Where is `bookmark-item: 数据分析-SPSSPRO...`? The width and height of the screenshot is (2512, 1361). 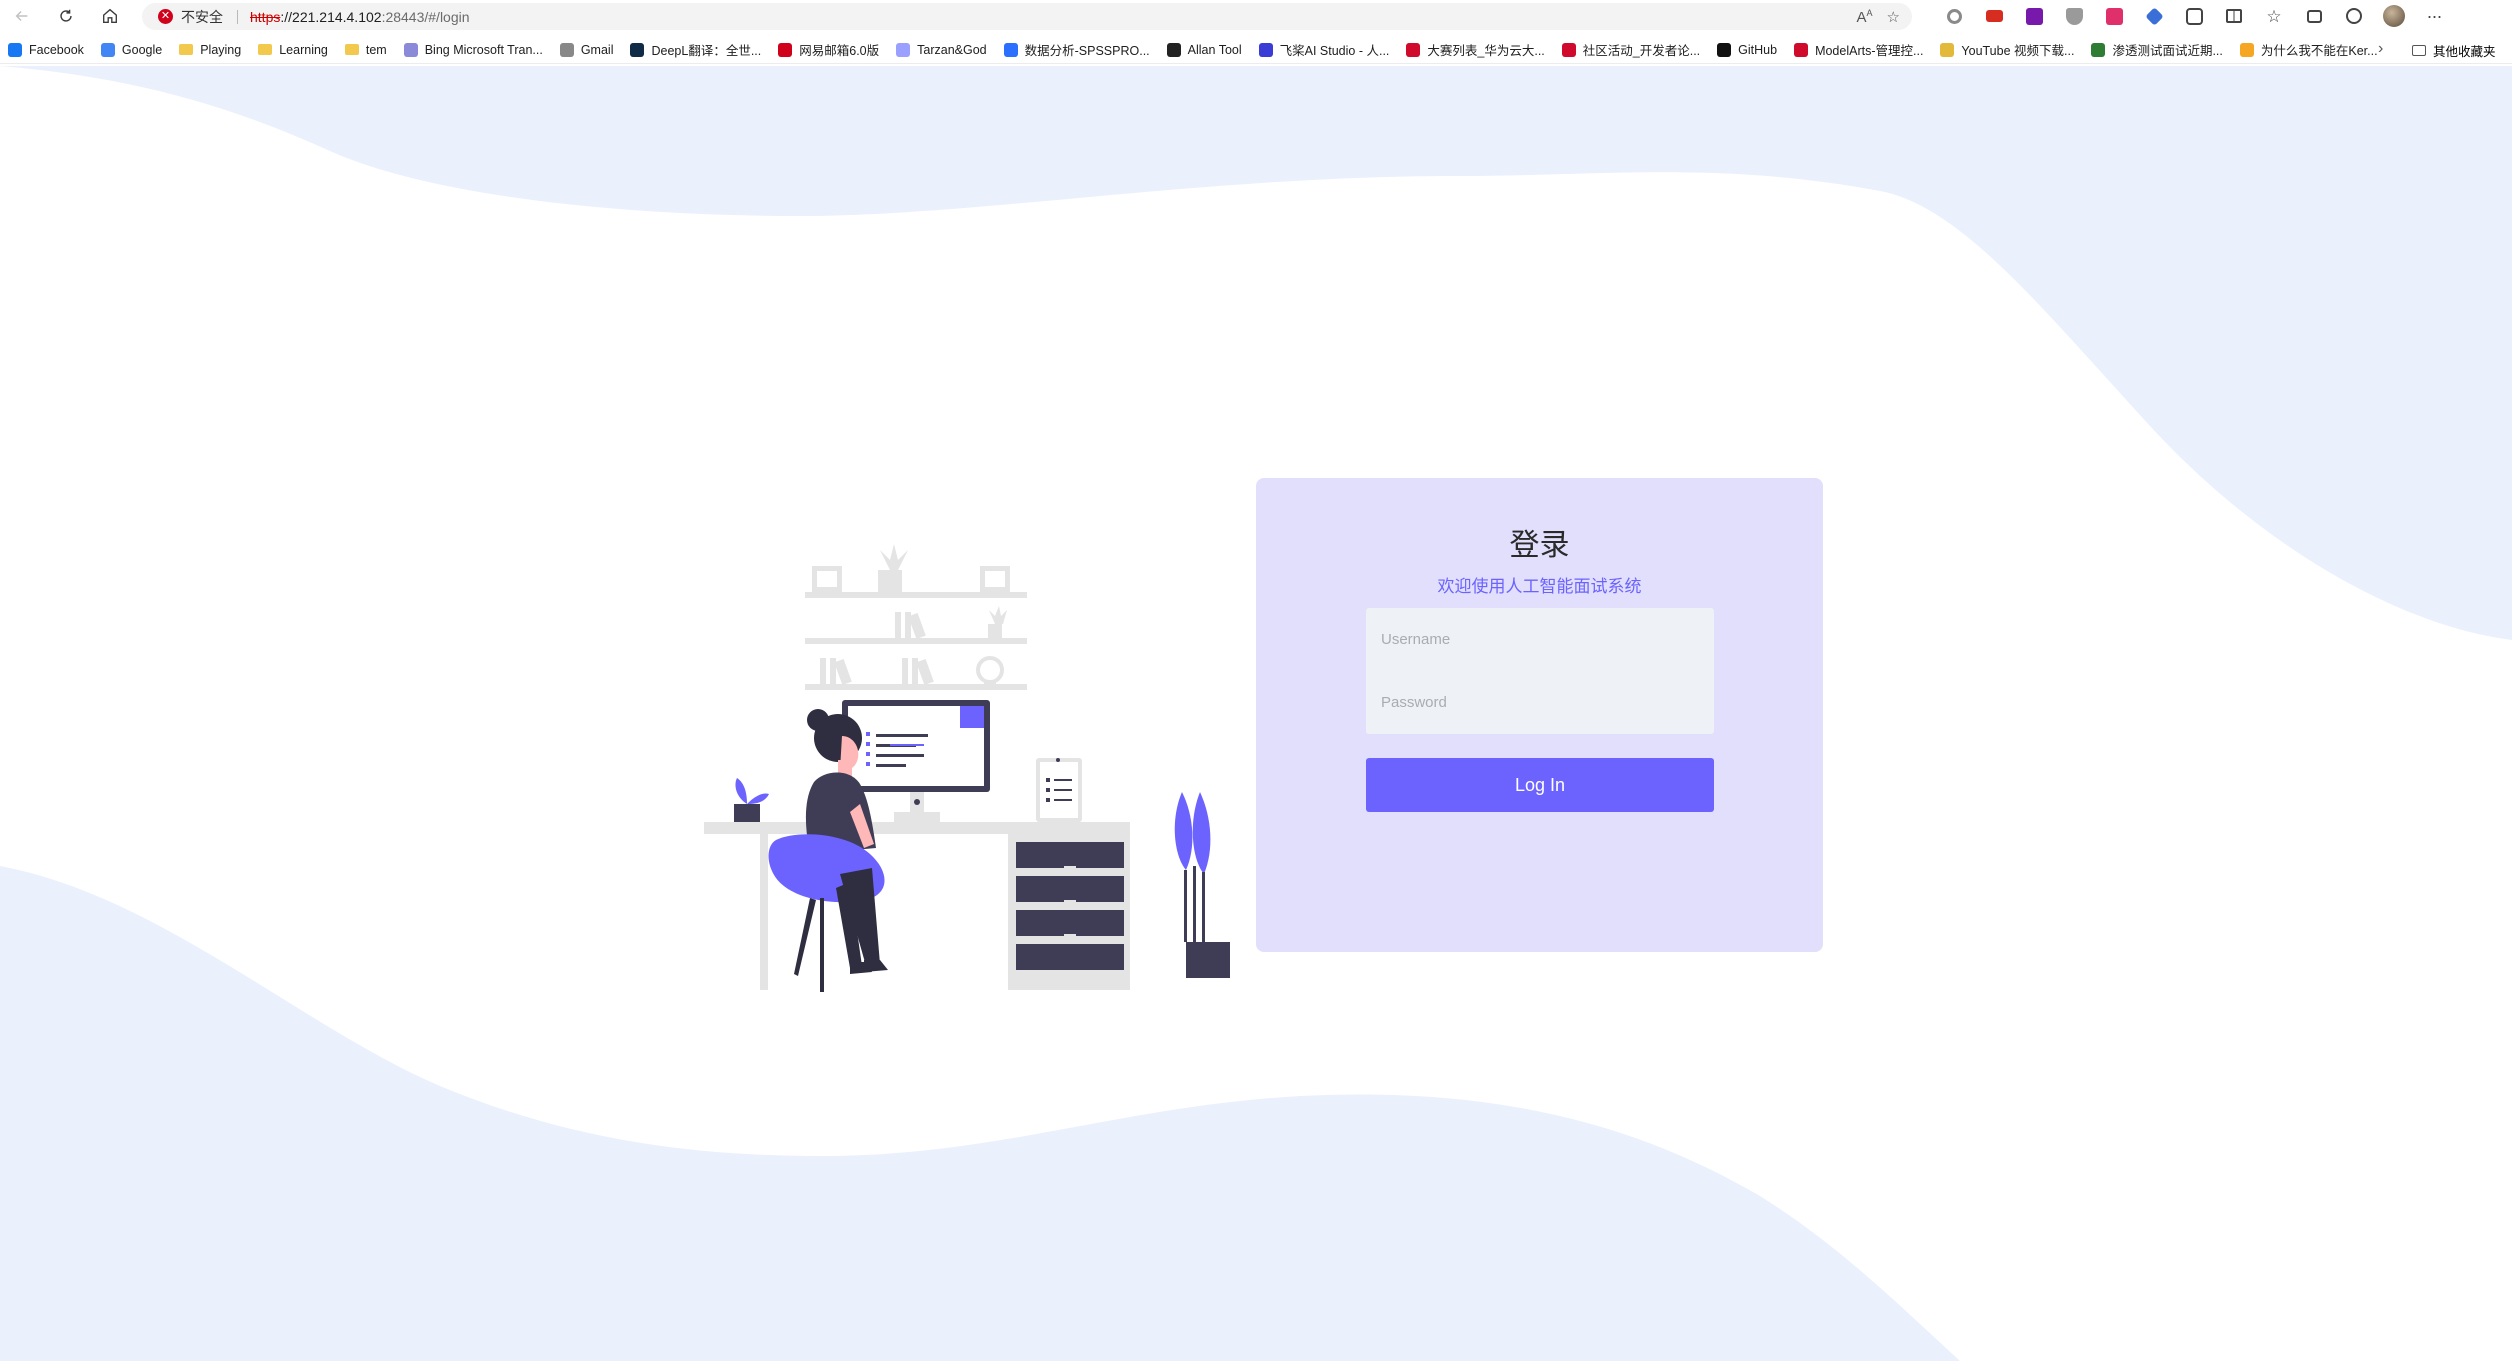
bookmark-item: 数据分析-SPSSPRO... is located at coordinates (1076, 49).